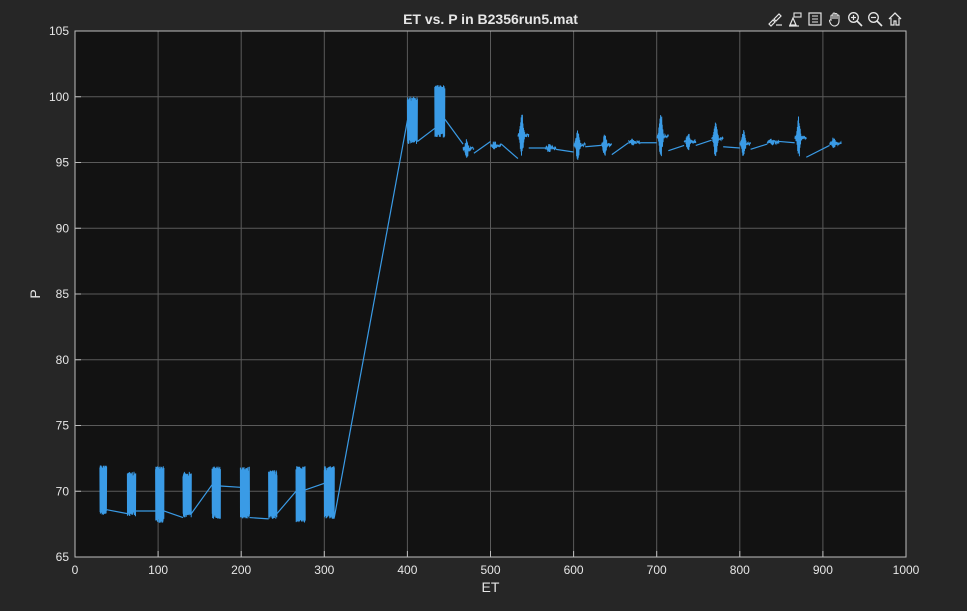 This screenshot has width=967, height=611. I want to click on x-tick-label: 1000, so click(906, 570).